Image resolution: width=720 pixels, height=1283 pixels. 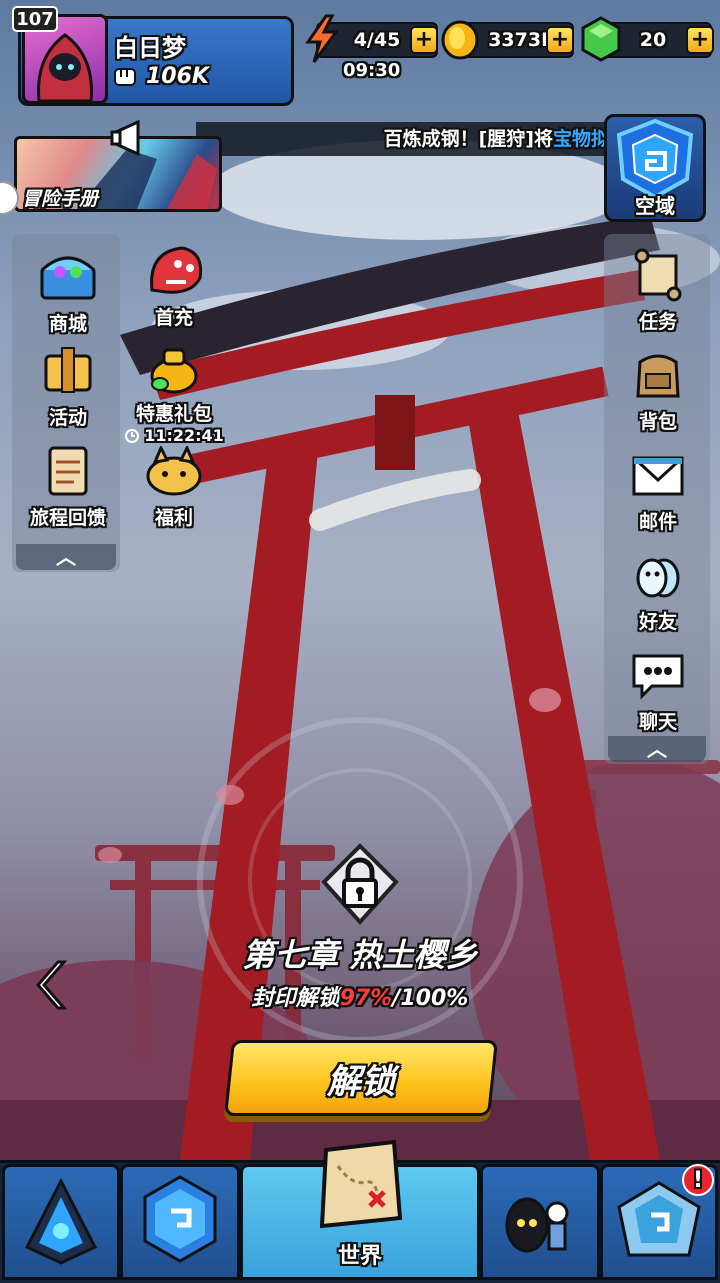 I want to click on menu-first-recharge-label: 首充, so click(x=173, y=318).